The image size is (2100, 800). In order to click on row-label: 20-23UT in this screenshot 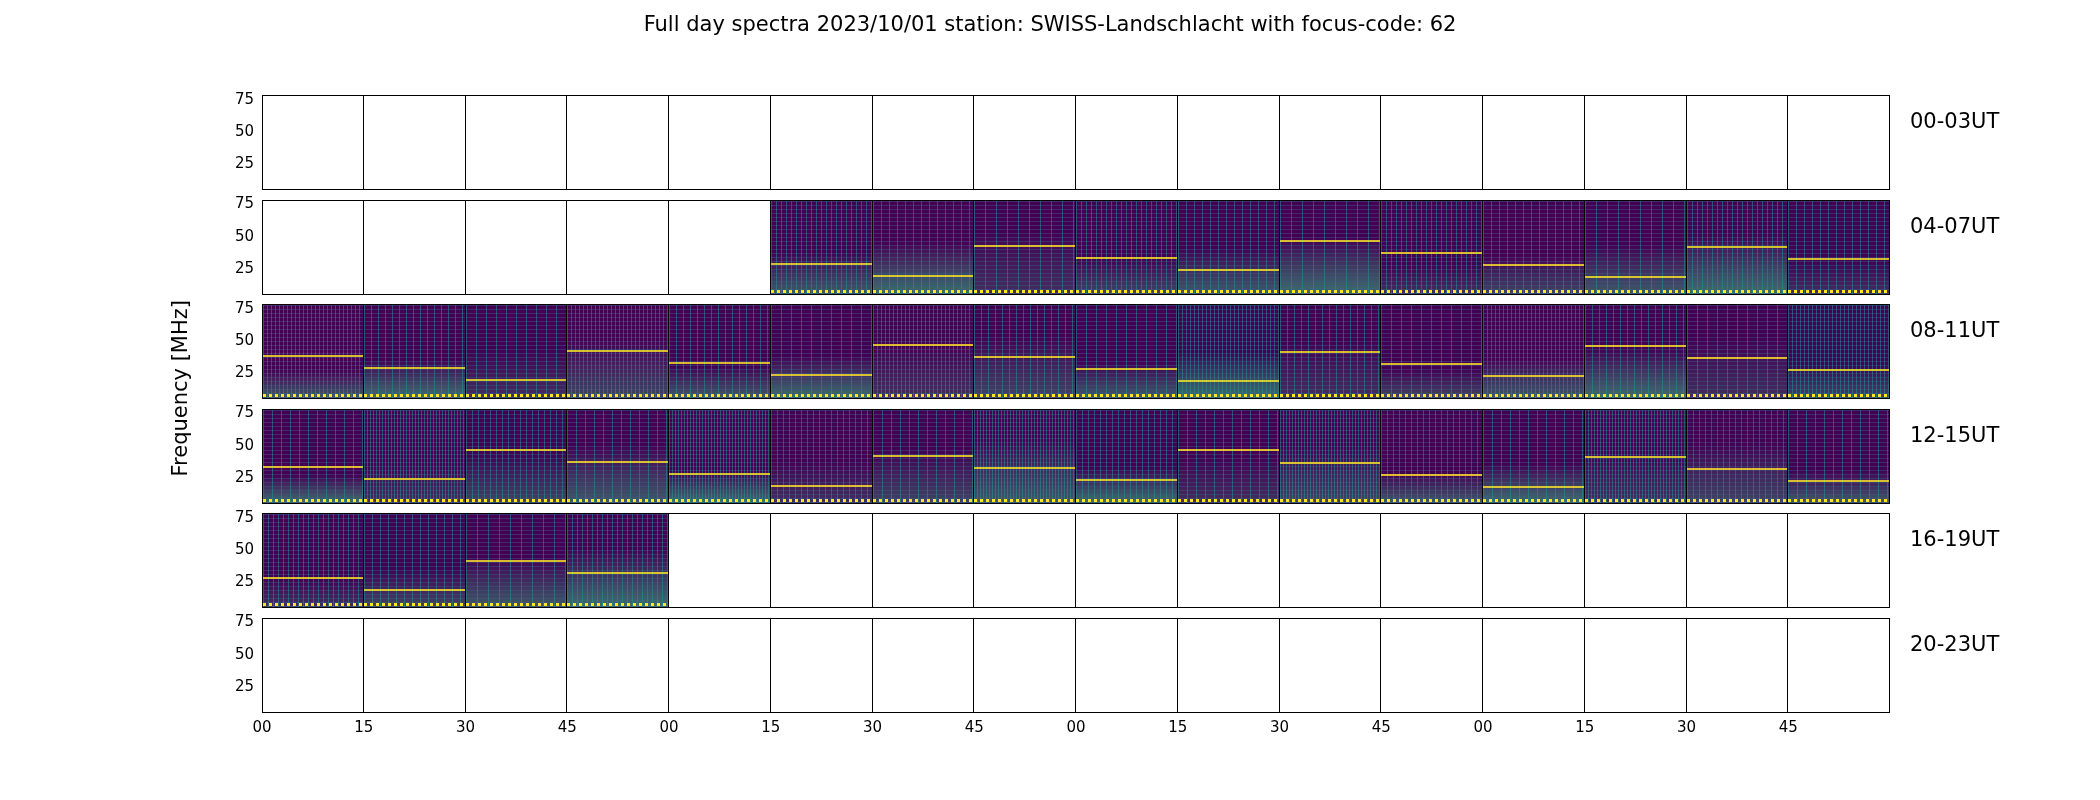, I will do `click(1954, 644)`.